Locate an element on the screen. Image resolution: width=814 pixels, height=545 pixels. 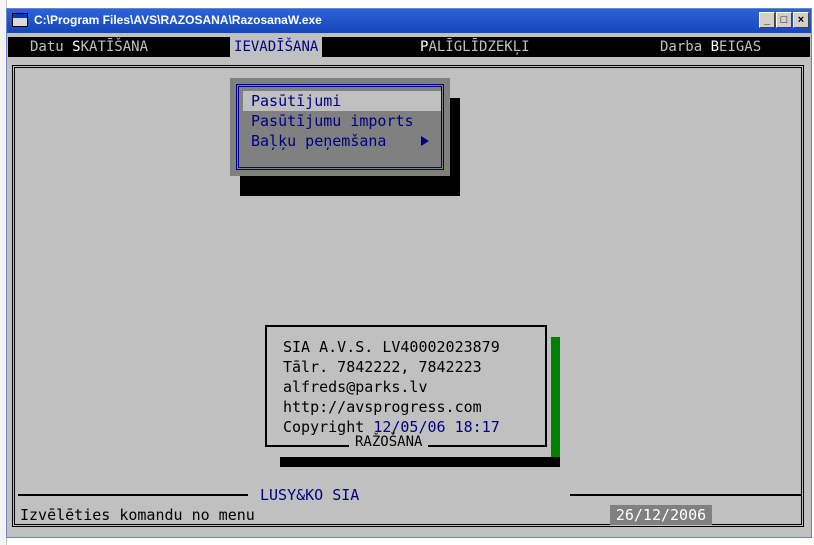
company-registration: SIA A.V.S. LV40002023879 is located at coordinates (391, 347).